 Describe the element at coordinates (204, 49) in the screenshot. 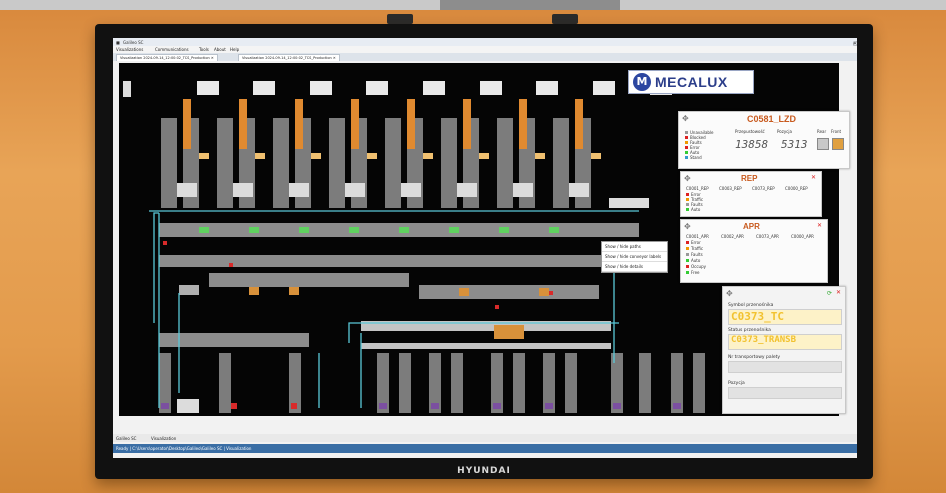

I see `menu-item-tools: Tools` at that location.